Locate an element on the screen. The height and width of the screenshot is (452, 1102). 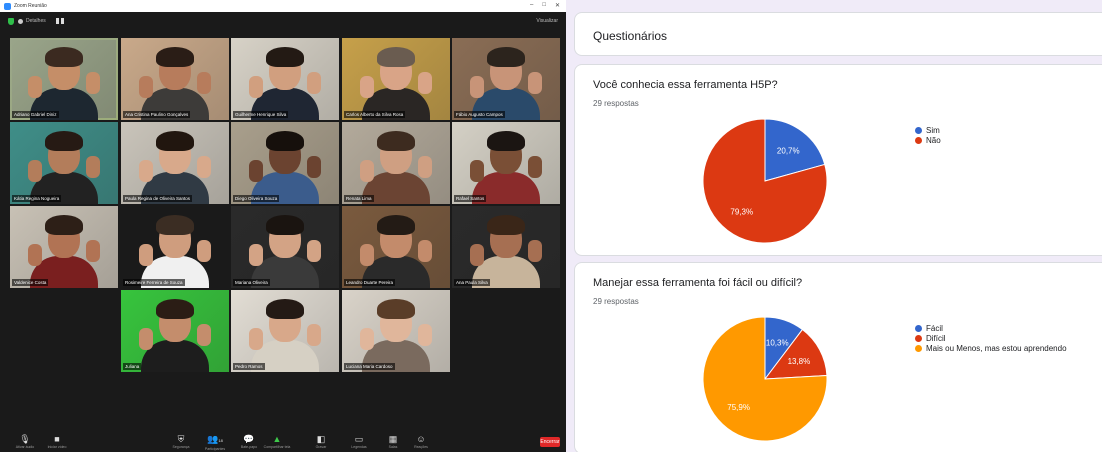
video-camera-icon: ■ is located at coordinates (57, 439).